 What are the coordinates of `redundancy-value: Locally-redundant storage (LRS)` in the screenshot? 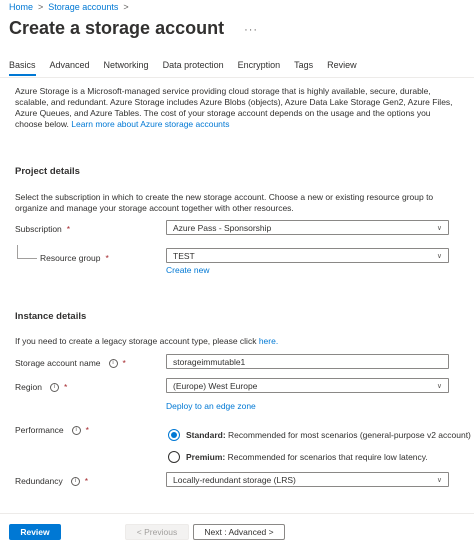 It's located at (234, 479).